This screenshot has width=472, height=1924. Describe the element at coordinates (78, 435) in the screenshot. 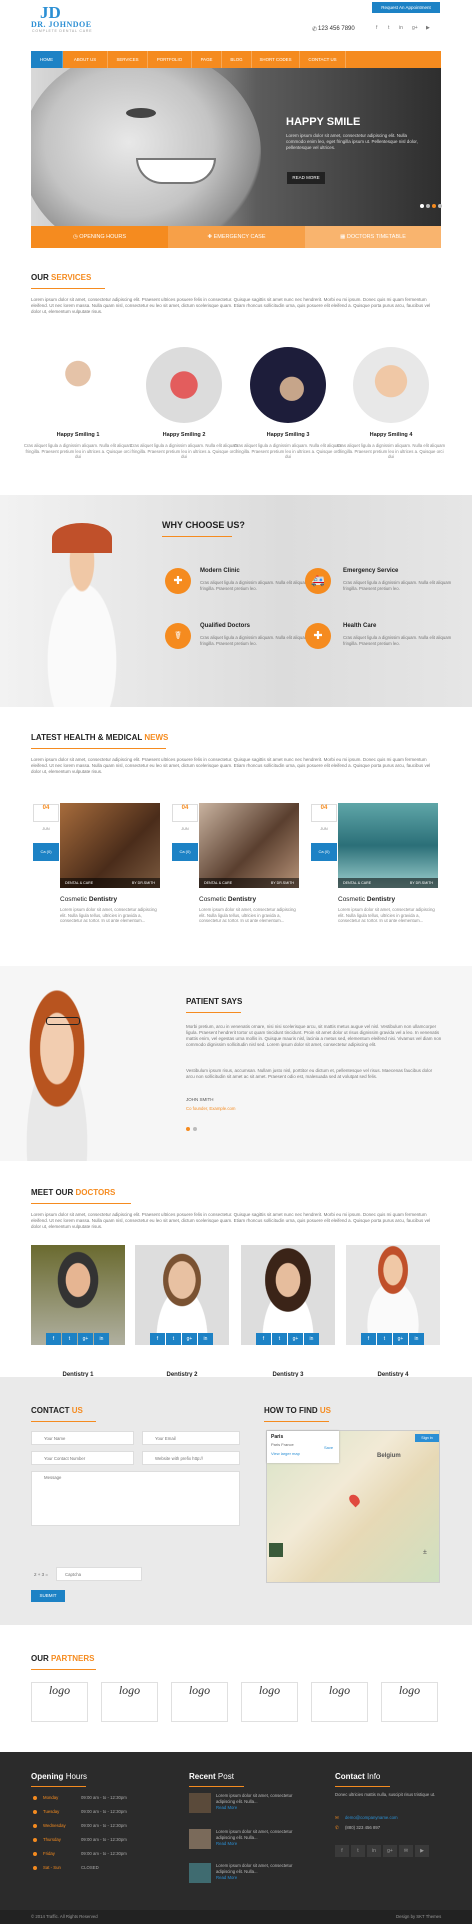

I see `service-name: Happy Smiling 1` at that location.